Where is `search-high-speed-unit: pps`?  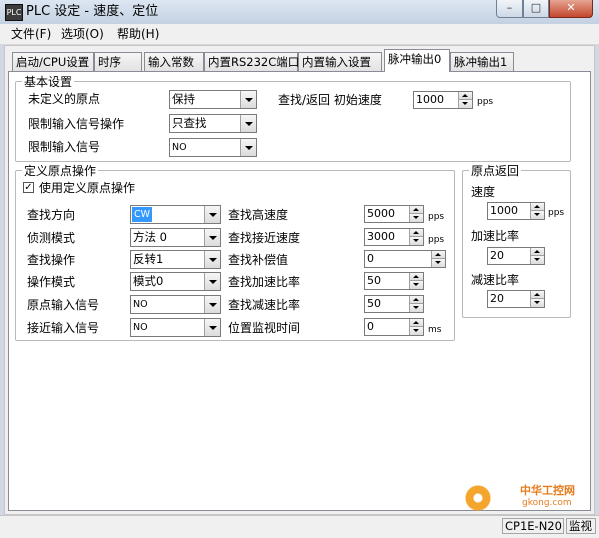
search-high-speed-unit: pps is located at coordinates (436, 217).